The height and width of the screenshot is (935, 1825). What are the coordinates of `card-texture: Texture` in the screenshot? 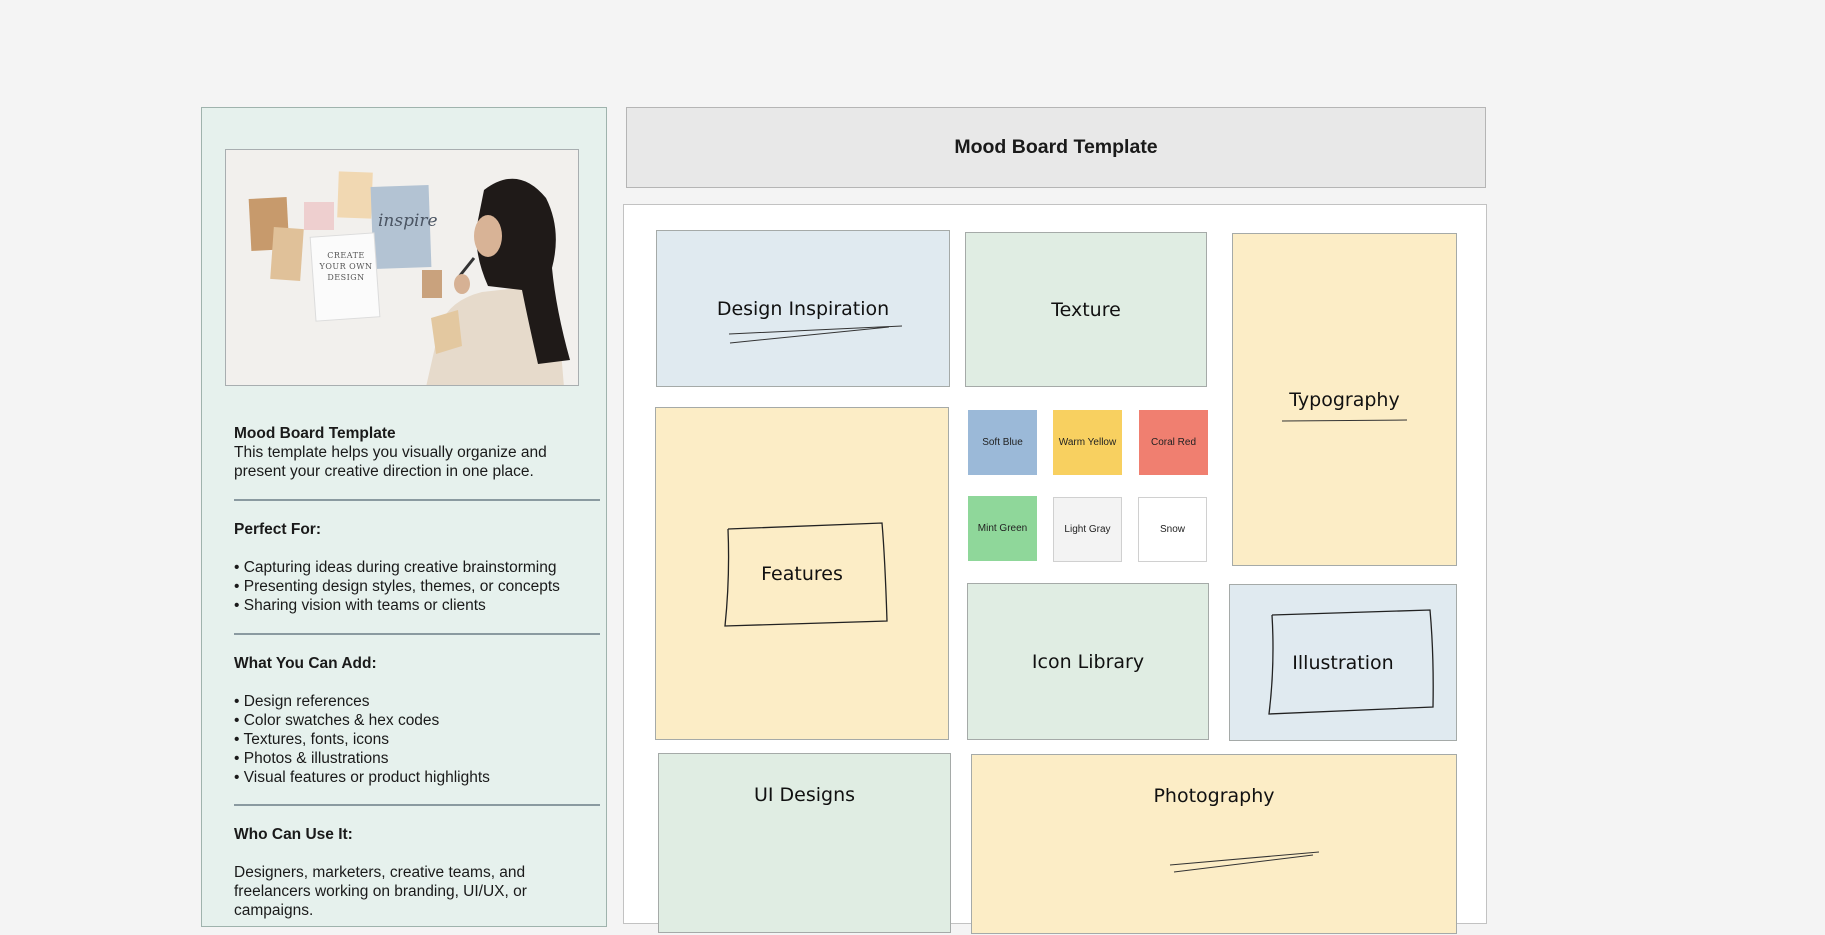 It's located at (1086, 309).